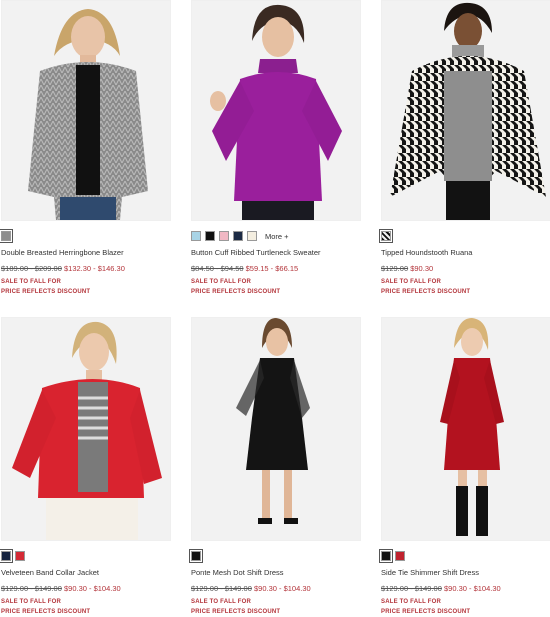  Describe the element at coordinates (86, 572) in the screenshot. I see `product-name: Velveteen Band Collar Jacket` at that location.